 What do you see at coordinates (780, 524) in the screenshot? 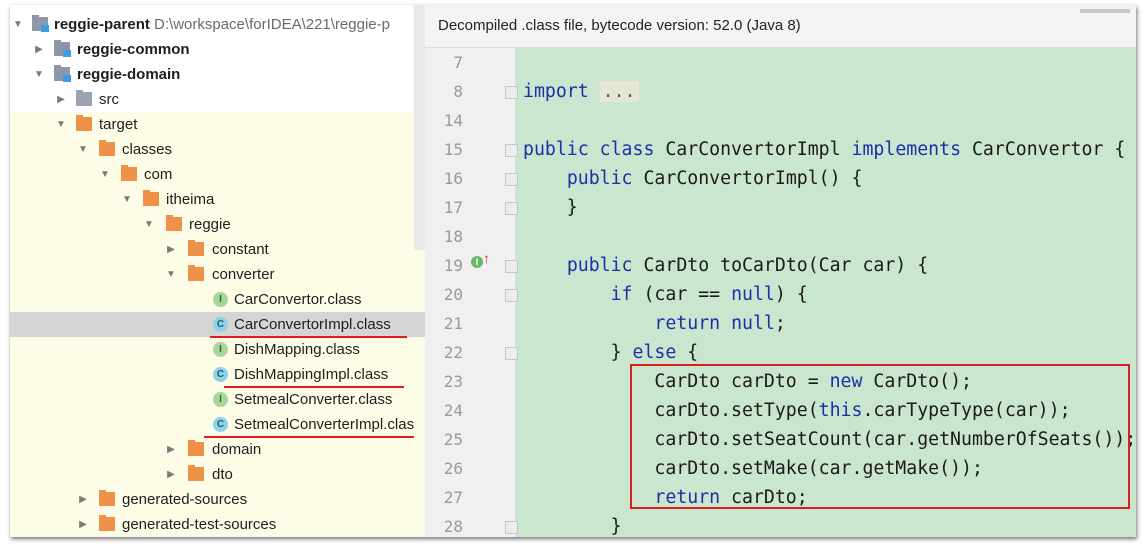
I see `code-line: 28 }` at bounding box center [780, 524].